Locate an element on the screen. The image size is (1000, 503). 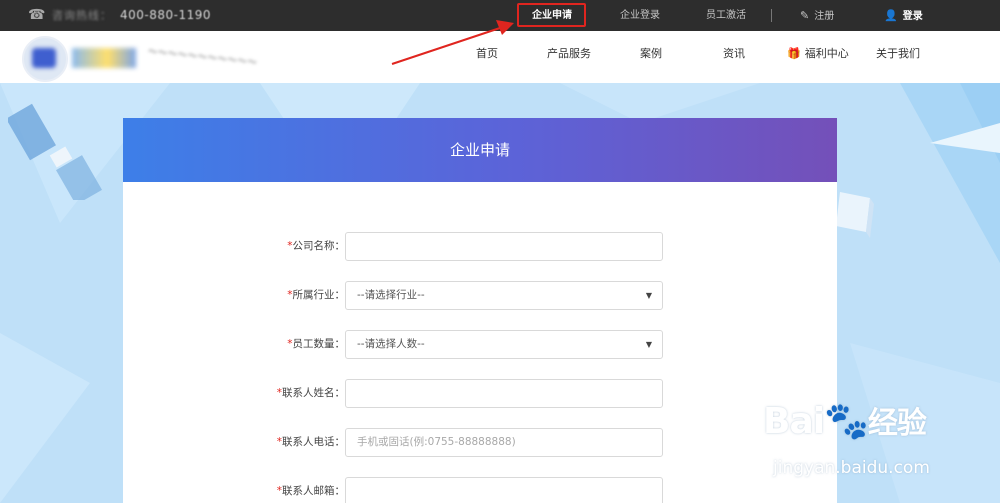
contact-name-input is located at coordinates (504, 393).